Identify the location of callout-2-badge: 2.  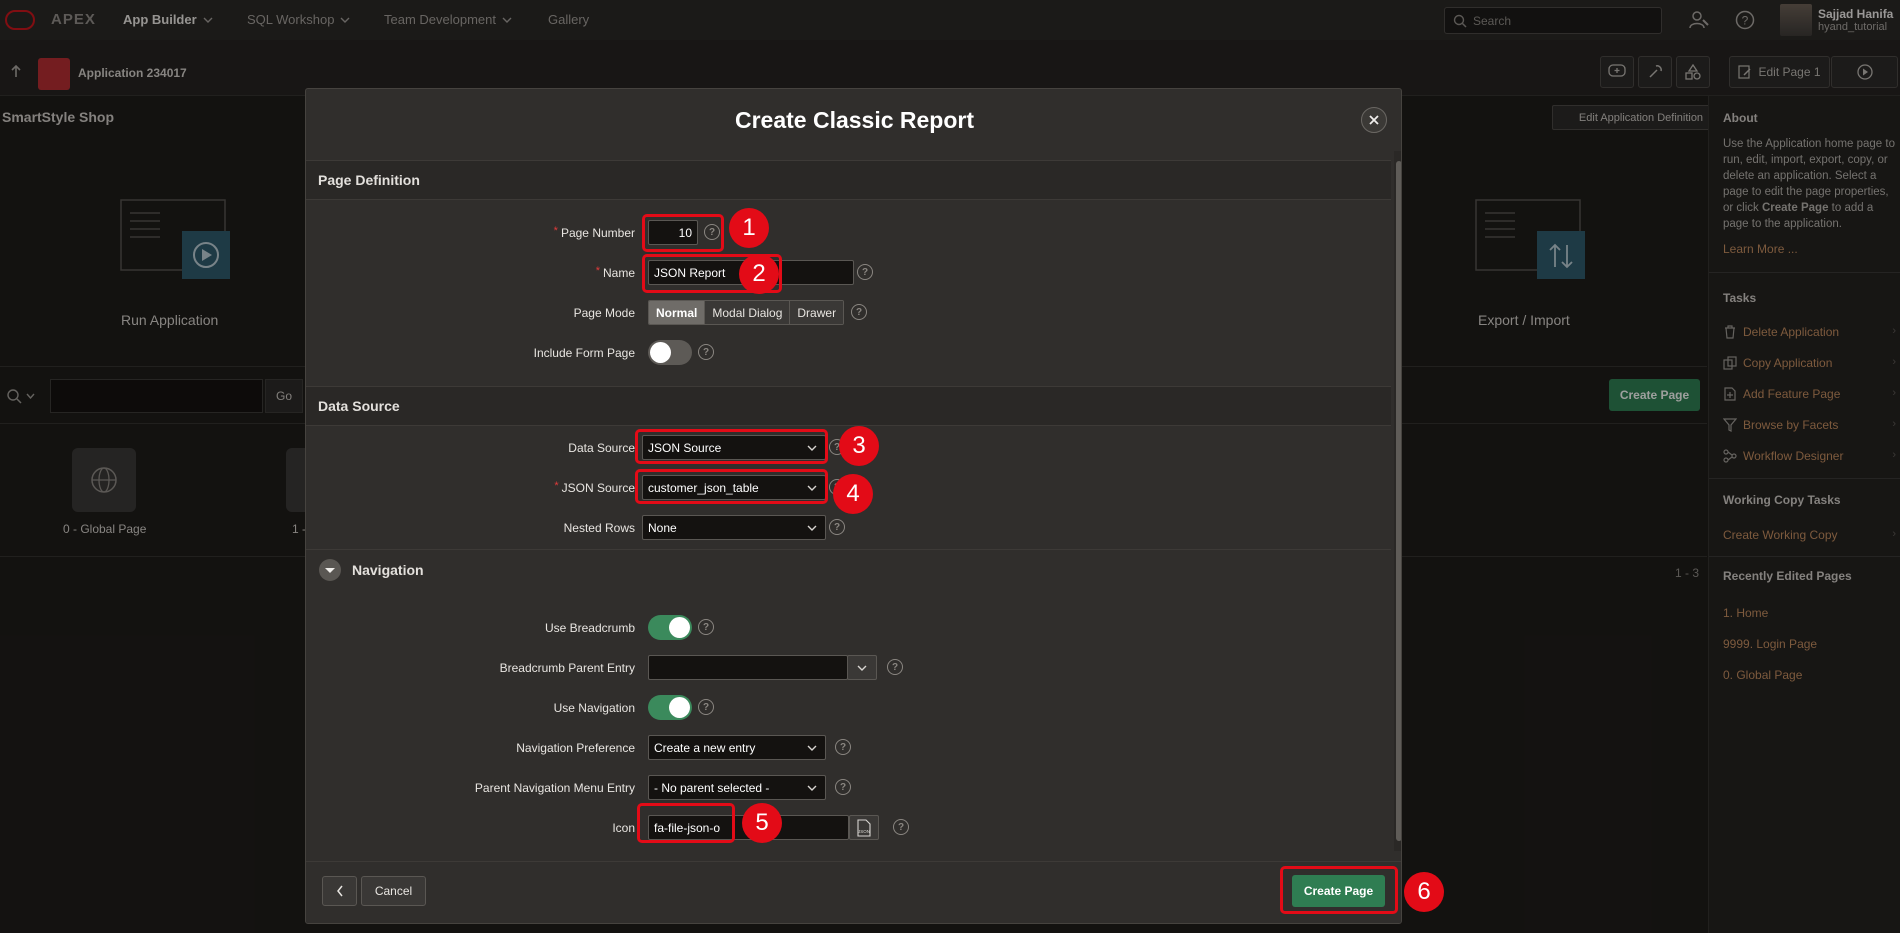
(759, 274).